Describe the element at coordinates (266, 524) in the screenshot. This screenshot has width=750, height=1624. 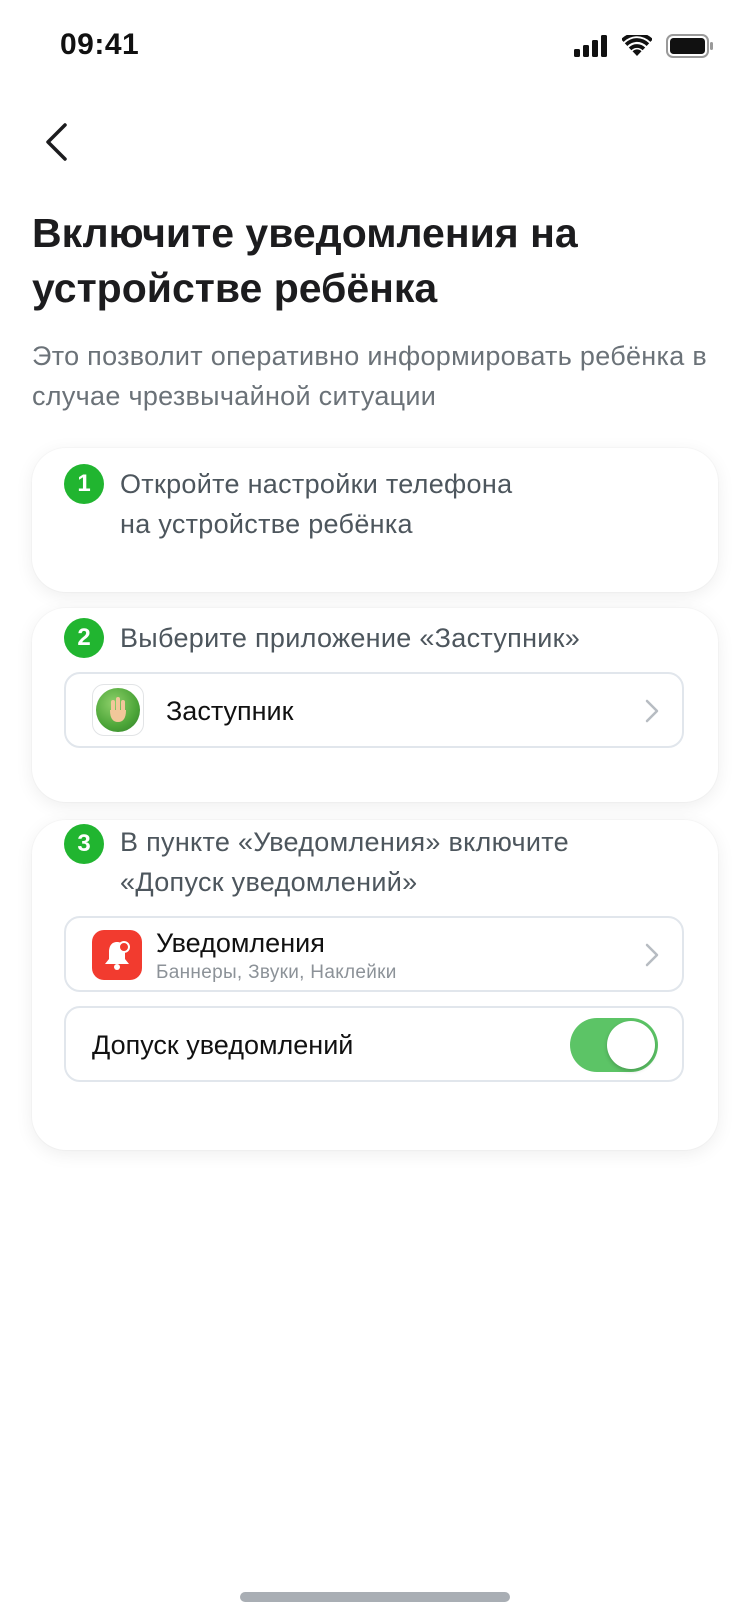
I see `step-text-line: на устройстве ребёнка` at that location.